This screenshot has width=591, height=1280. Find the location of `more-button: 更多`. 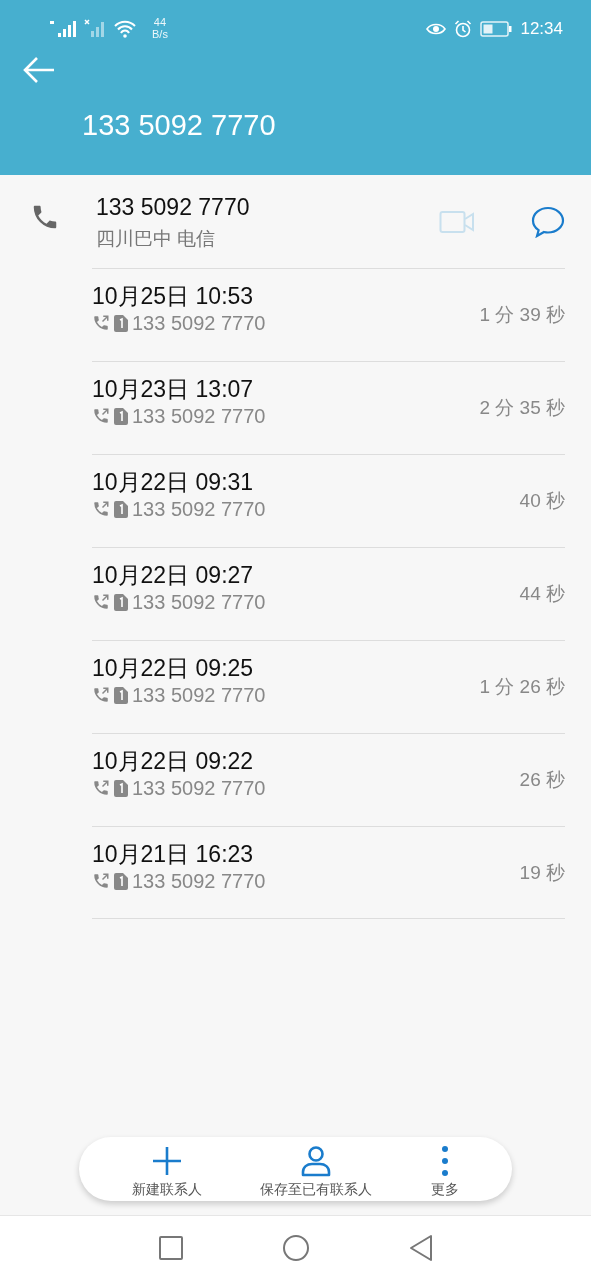

more-button: 更多 is located at coordinates (444, 1169).